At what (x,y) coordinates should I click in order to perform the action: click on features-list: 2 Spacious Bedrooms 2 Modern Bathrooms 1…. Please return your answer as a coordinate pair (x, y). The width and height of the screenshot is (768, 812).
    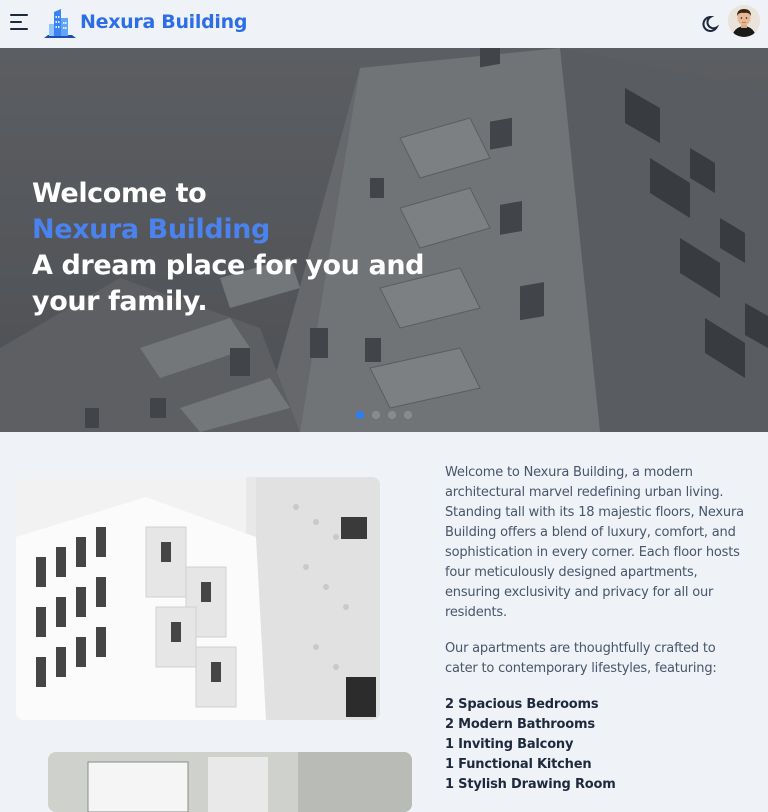
    Looking at the image, I should click on (595, 745).